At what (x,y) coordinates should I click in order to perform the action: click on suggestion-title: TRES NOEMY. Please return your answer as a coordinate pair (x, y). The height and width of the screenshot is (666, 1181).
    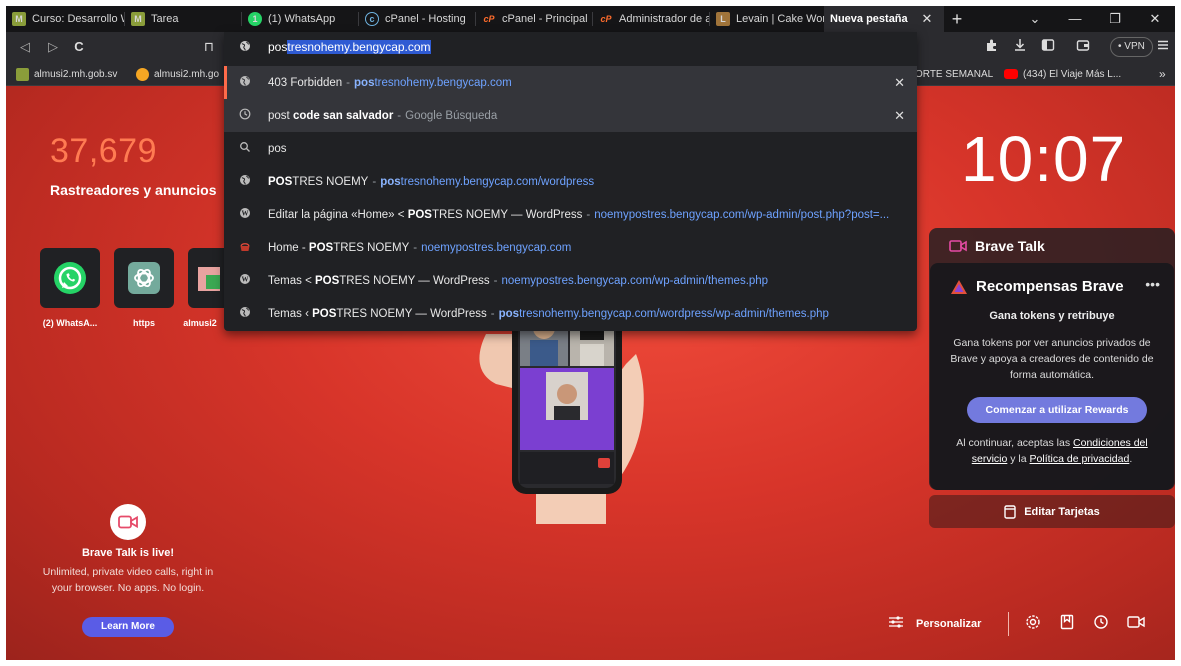
    Looking at the image, I should click on (330, 181).